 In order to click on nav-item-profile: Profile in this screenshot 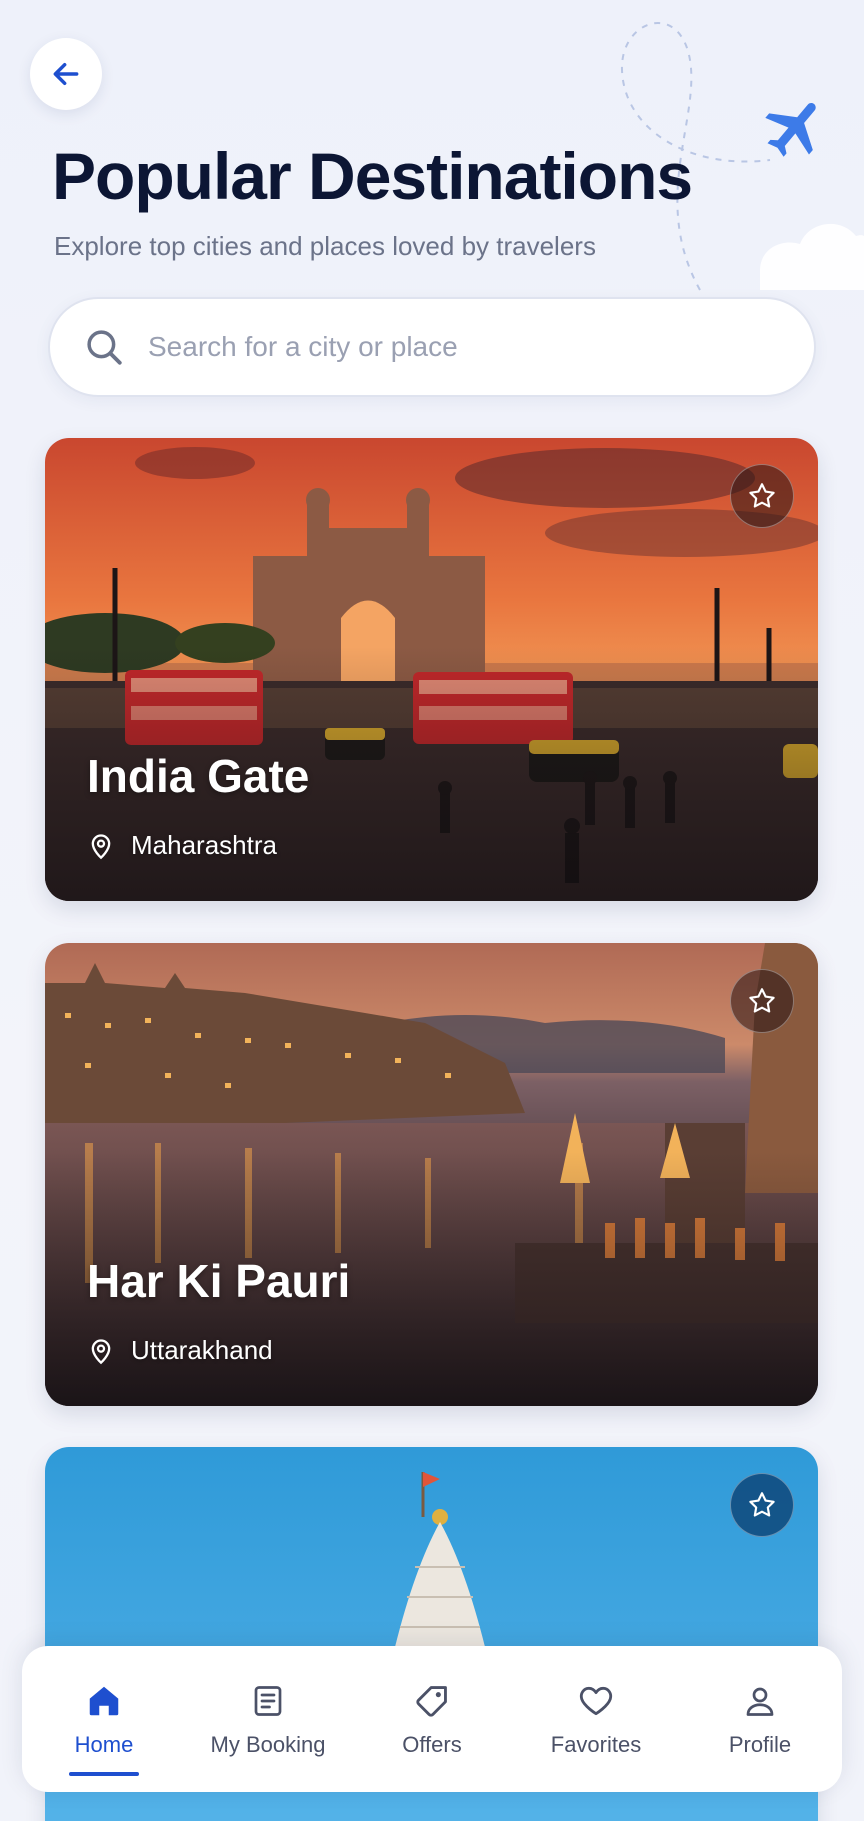, I will do `click(760, 1719)`.